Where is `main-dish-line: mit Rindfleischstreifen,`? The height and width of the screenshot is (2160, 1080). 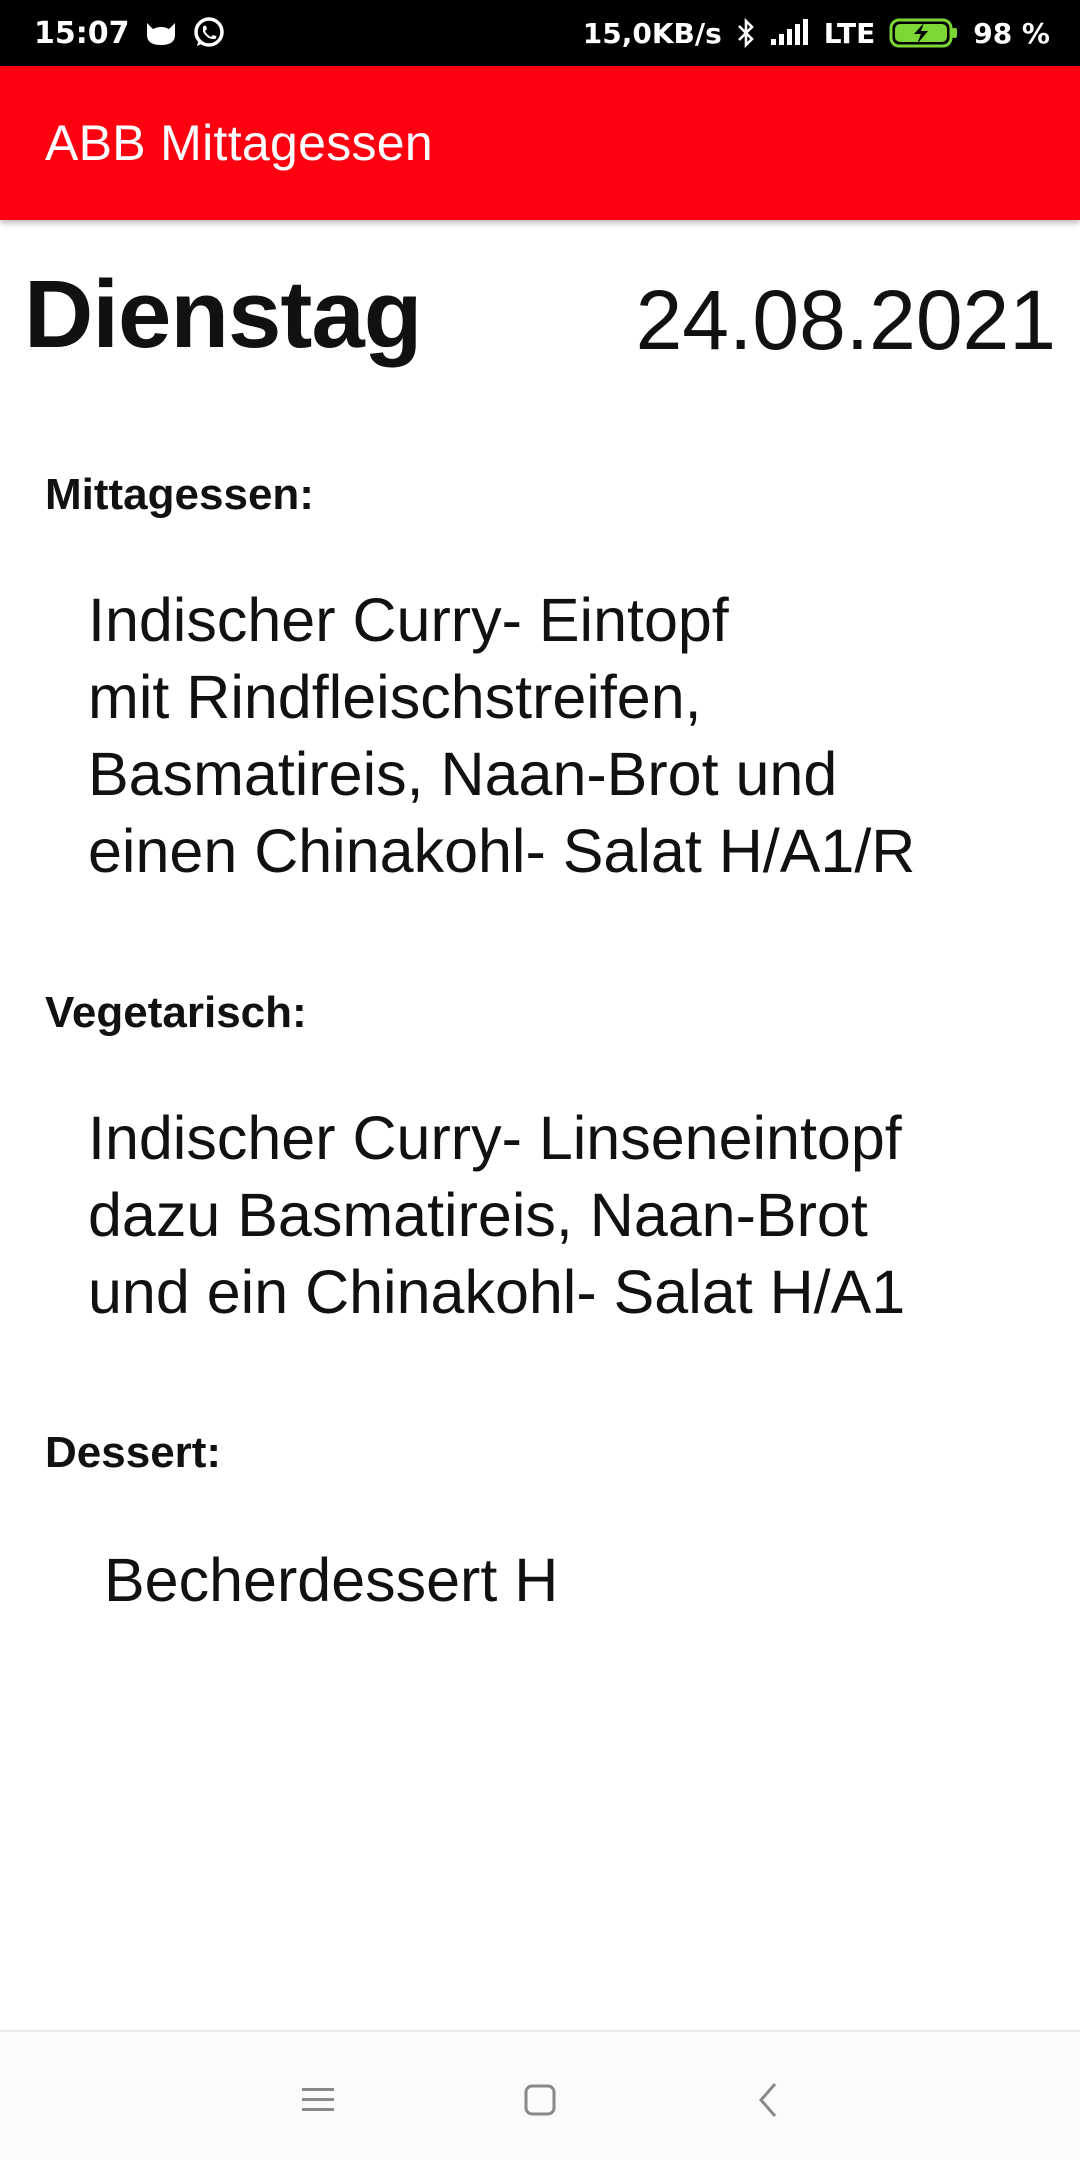 main-dish-line: mit Rindfleischstreifen, is located at coordinates (395, 697).